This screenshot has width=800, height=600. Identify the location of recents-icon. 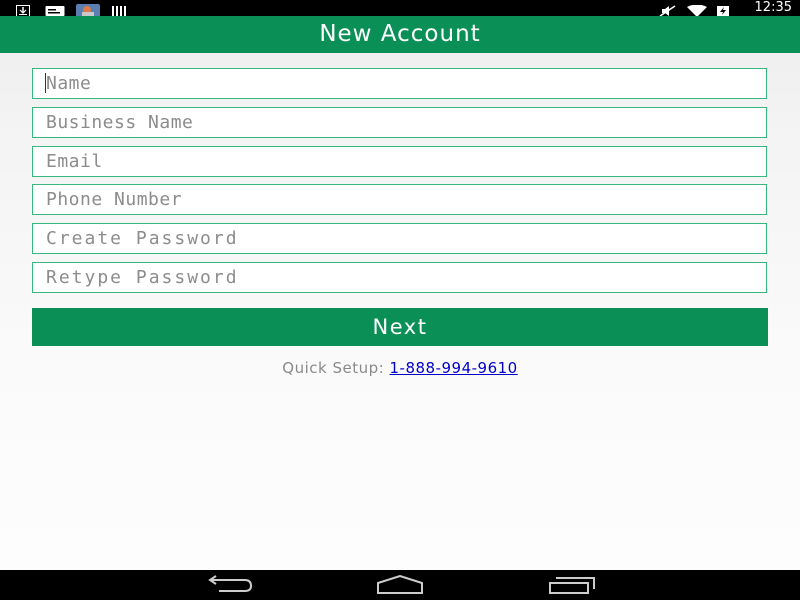
(572, 587).